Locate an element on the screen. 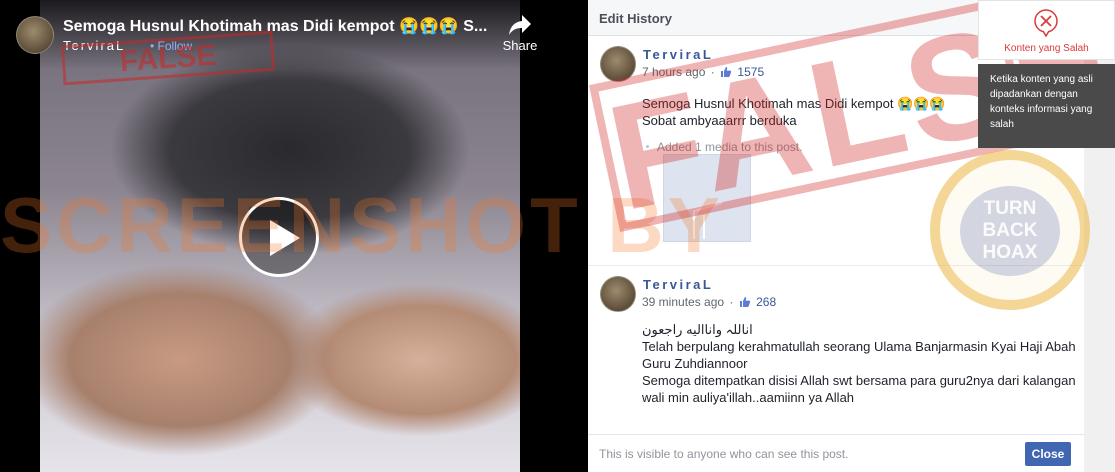 This screenshot has width=1115, height=472. share-button: Share is located at coordinates (520, 37).